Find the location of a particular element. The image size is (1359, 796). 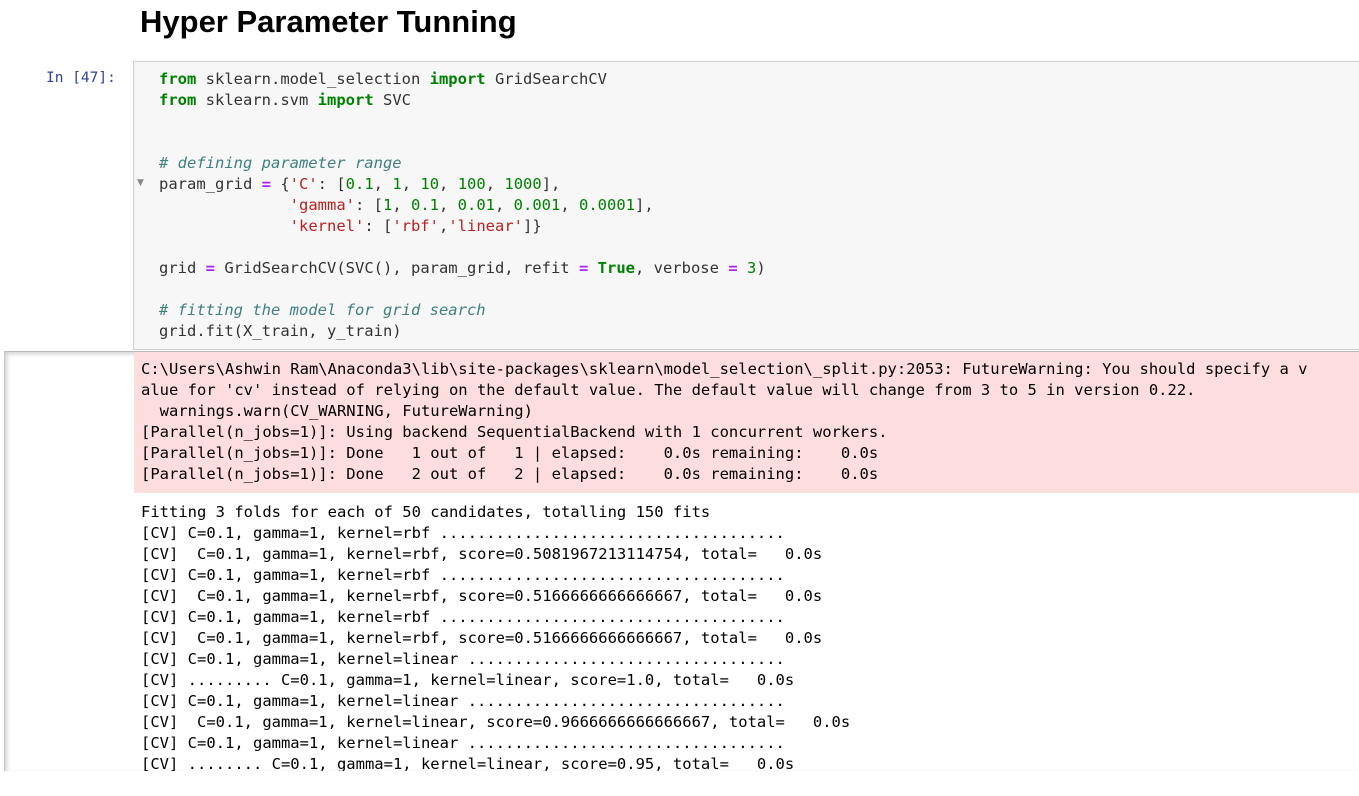

code-line: from sklearn.svm import SVC is located at coordinates (759, 100).